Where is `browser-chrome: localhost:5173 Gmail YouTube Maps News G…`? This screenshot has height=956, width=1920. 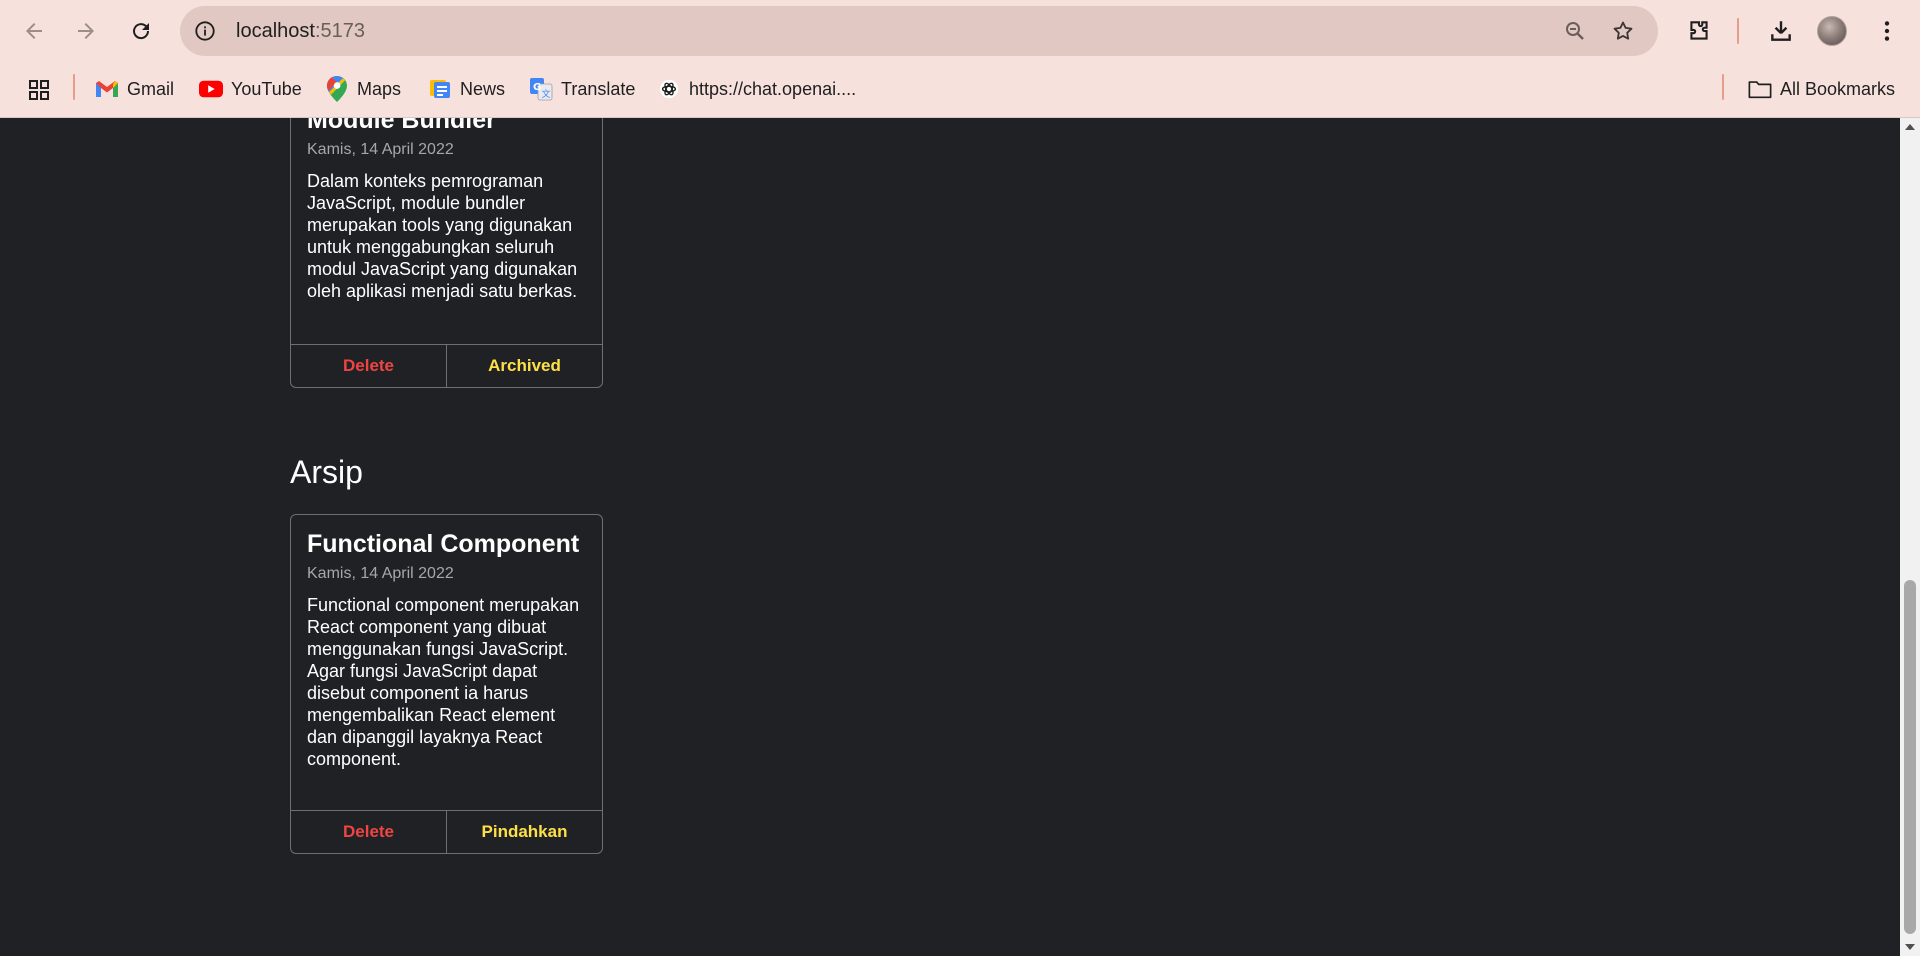 browser-chrome: localhost:5173 Gmail YouTube Maps News G… is located at coordinates (960, 59).